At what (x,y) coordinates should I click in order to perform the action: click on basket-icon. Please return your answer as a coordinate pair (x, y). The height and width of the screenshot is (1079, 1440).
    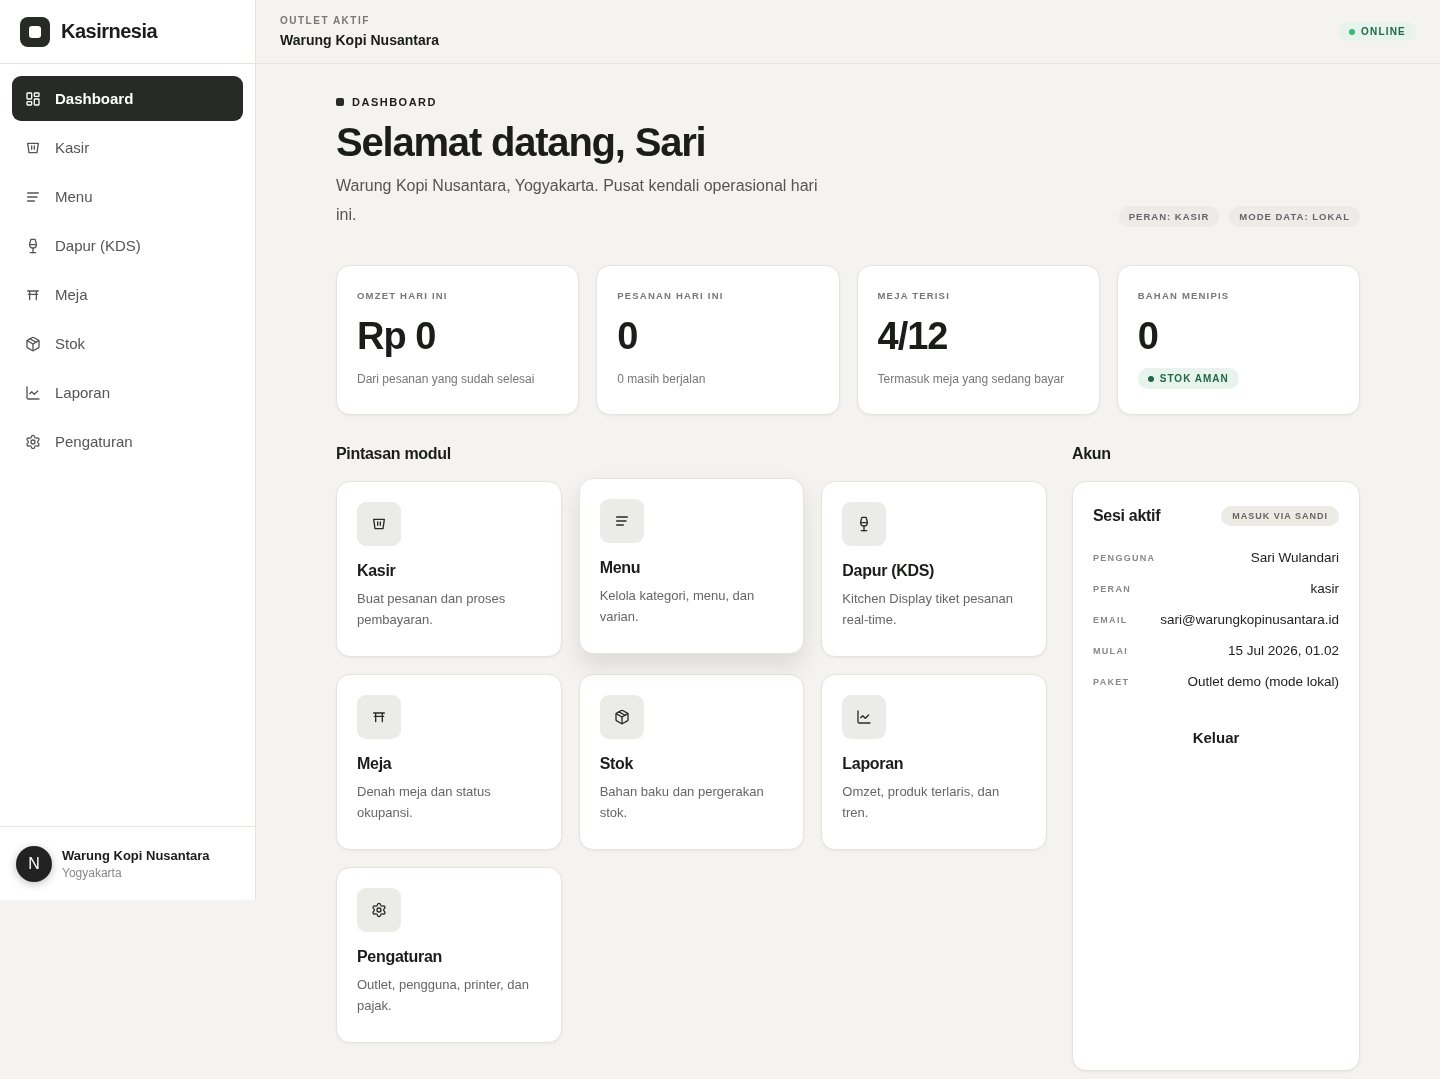
    Looking at the image, I should click on (379, 524).